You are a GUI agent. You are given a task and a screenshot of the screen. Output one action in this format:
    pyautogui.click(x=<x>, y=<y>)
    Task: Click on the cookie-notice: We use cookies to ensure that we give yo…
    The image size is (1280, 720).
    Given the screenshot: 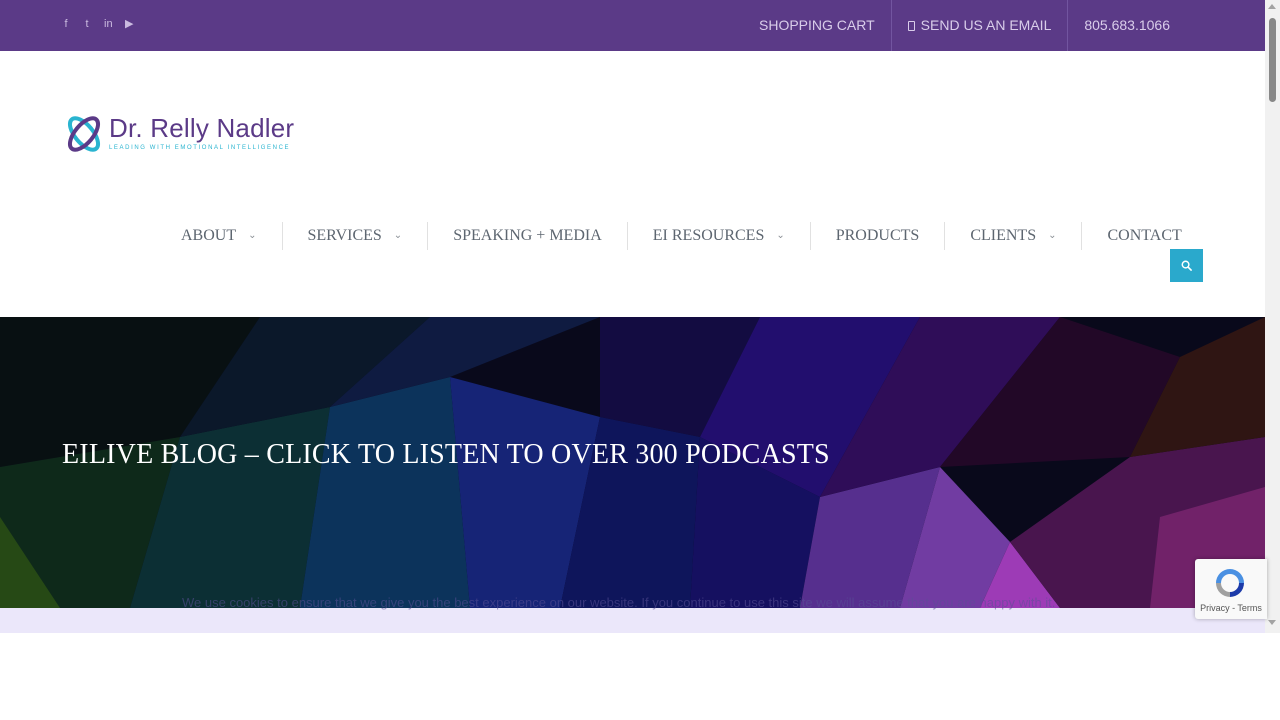 What is the action you would take?
    pyautogui.click(x=632, y=605)
    